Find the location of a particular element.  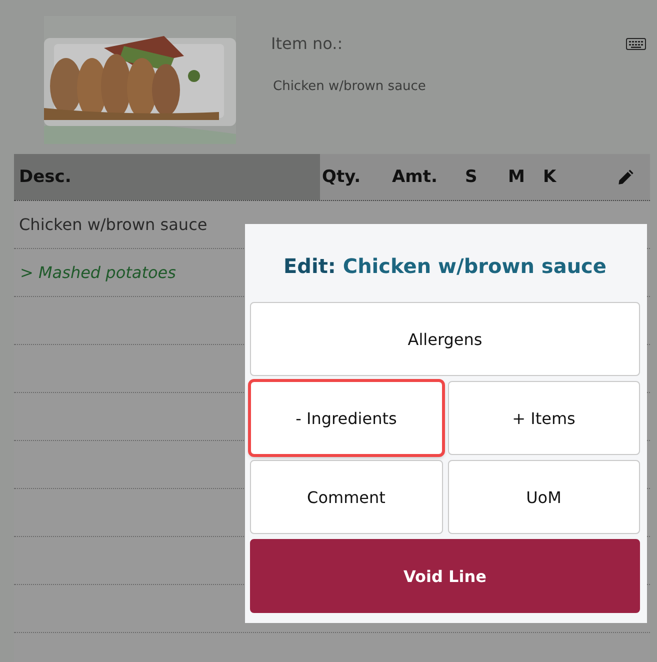

option-button: UoM is located at coordinates (544, 497).